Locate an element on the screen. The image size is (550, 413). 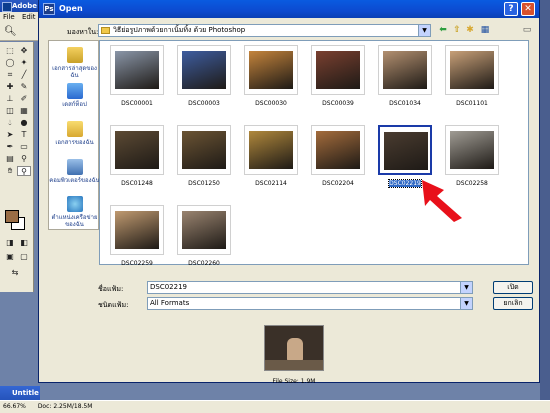
view-menu-icon: ▦ is located at coordinates (485, 30).